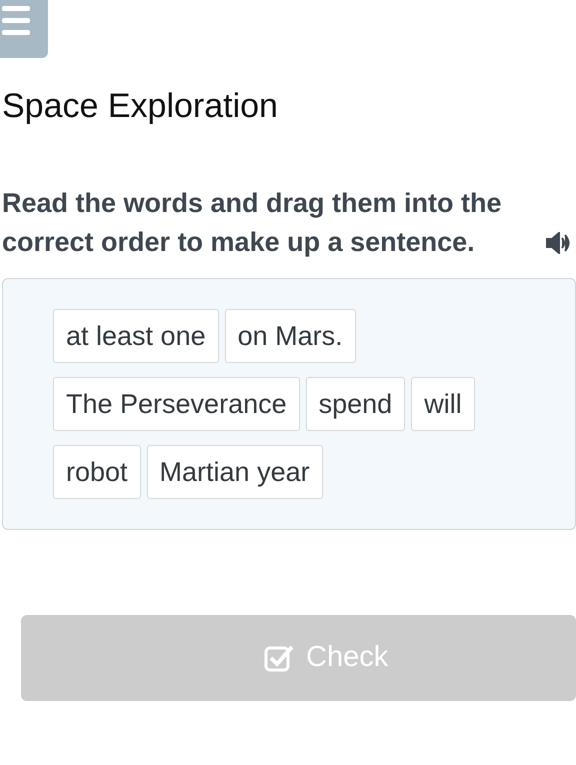  I want to click on word-tile: robot, so click(97, 472).